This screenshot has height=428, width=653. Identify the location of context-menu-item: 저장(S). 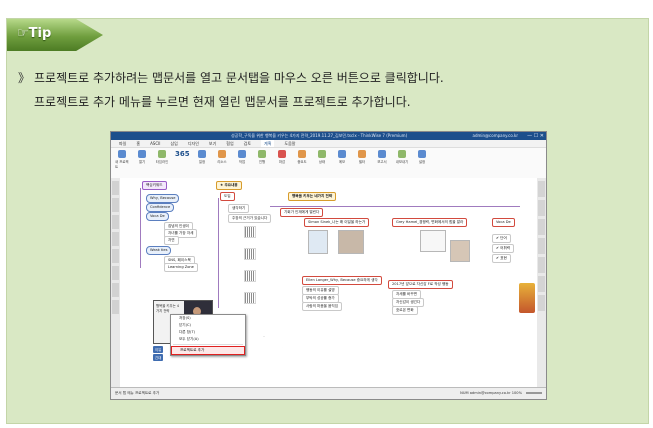
(208, 318).